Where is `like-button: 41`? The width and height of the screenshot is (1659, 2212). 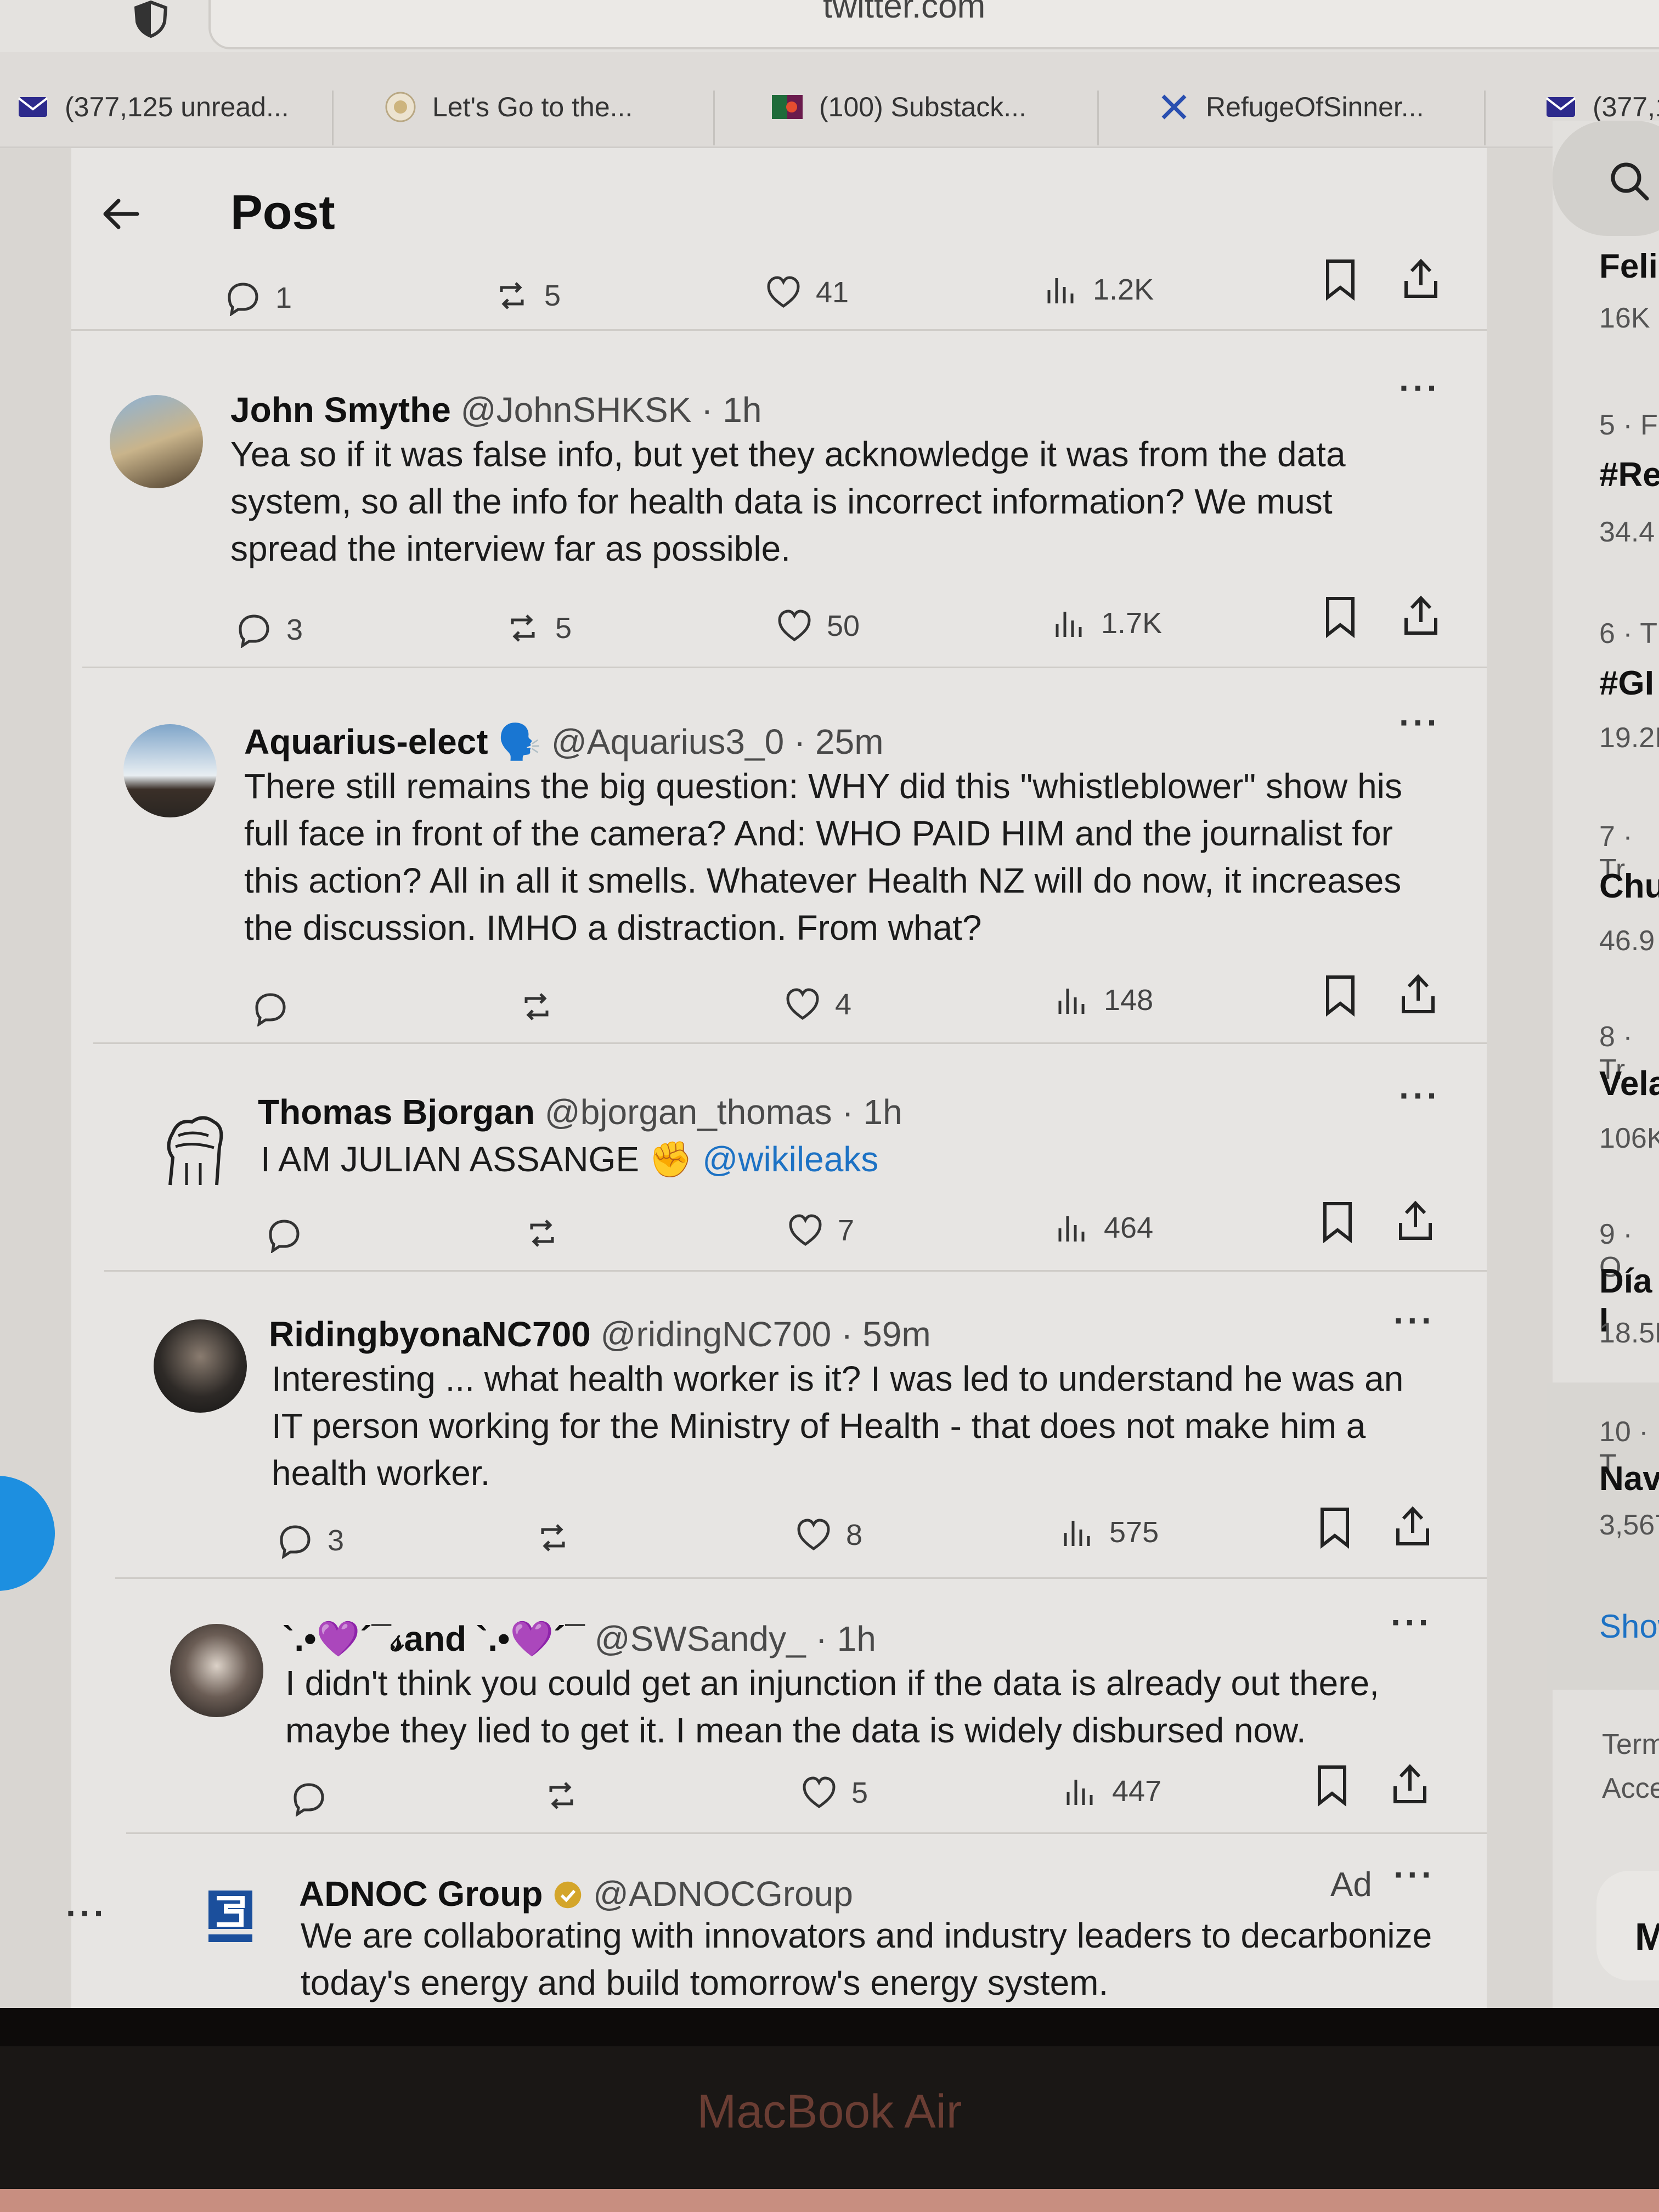
like-button: 41 is located at coordinates (807, 292).